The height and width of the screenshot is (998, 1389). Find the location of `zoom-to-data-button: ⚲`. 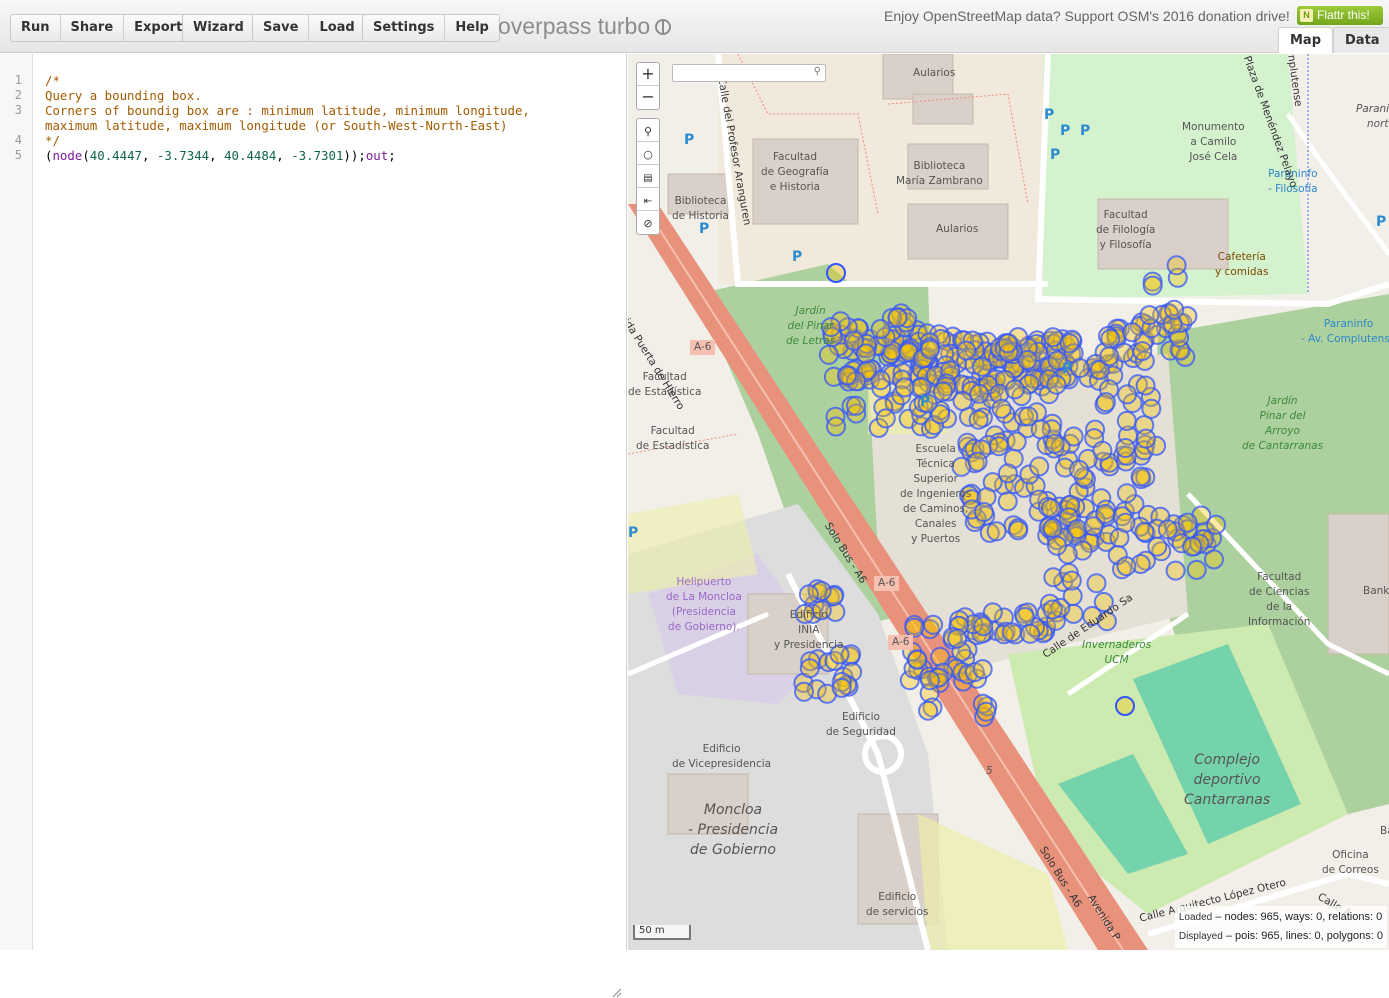

zoom-to-data-button: ⚲ is located at coordinates (648, 130).